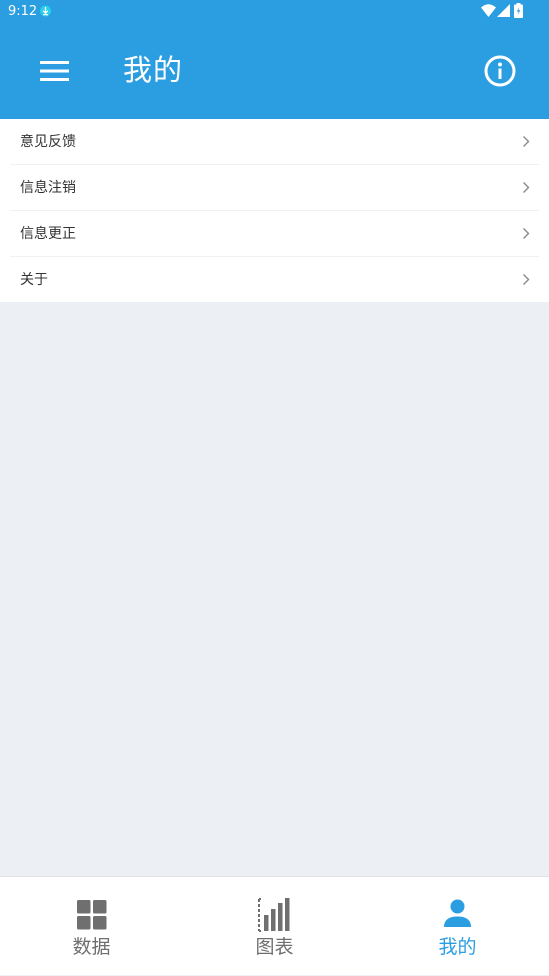 This screenshot has width=549, height=976. Describe the element at coordinates (274, 71) in the screenshot. I see `app-bar: 我的` at that location.